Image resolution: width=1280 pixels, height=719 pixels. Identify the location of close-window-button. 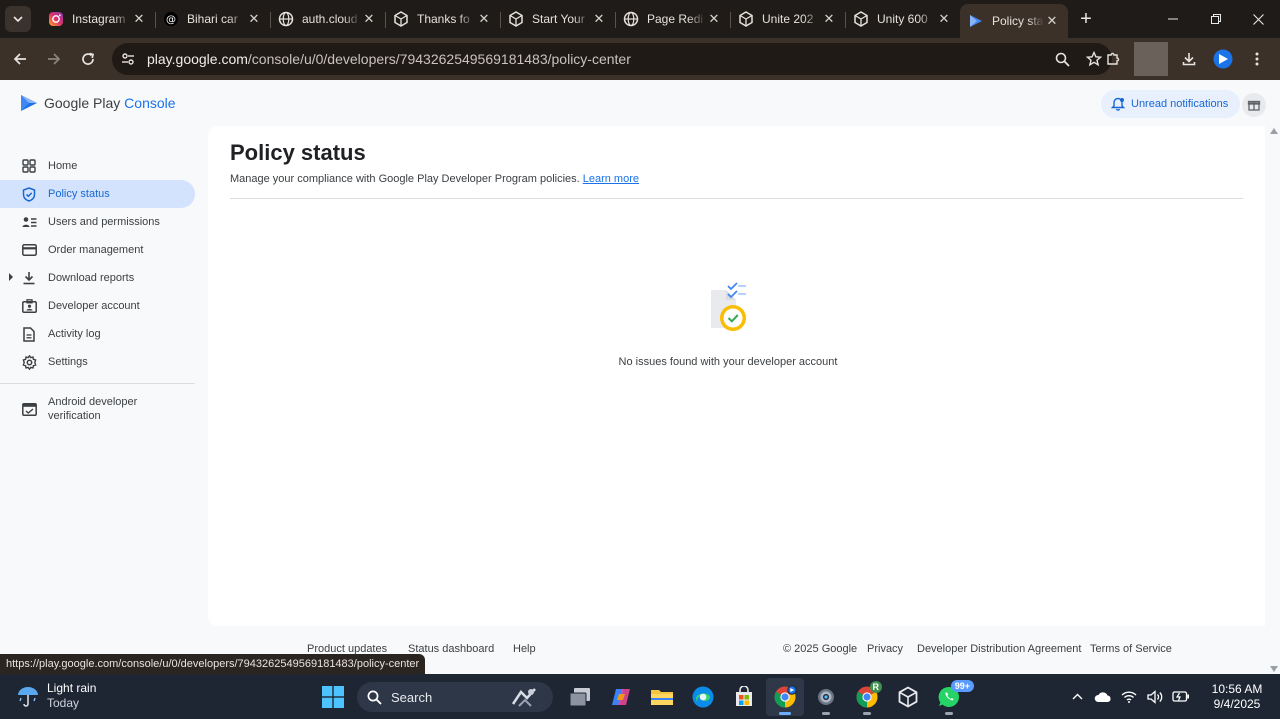
(1258, 19).